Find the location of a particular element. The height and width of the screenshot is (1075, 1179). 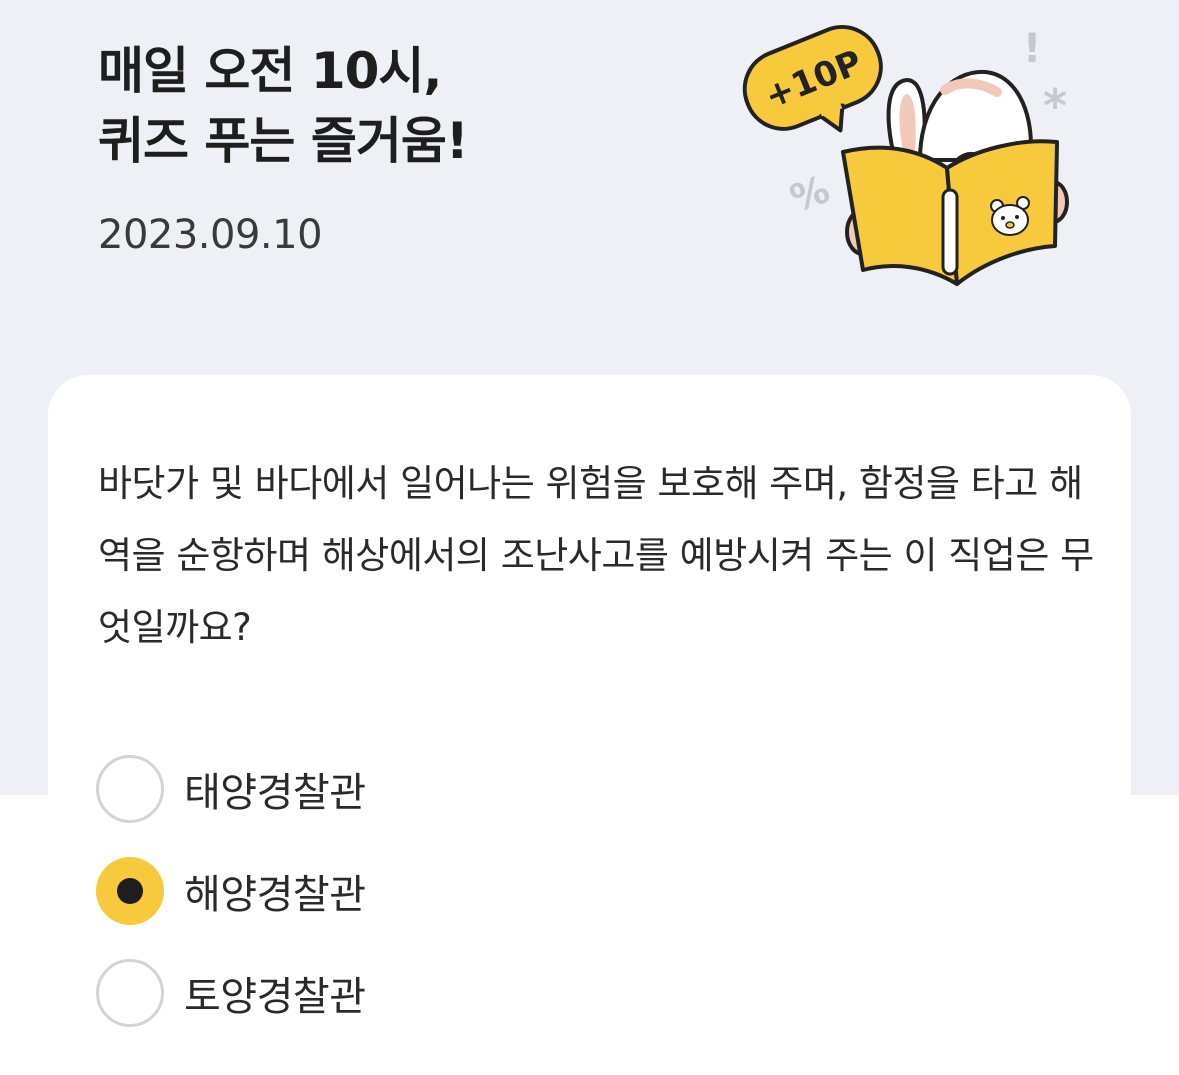

title-line-2: 퀴즈 푸는 즐거움! is located at coordinates (283, 141).